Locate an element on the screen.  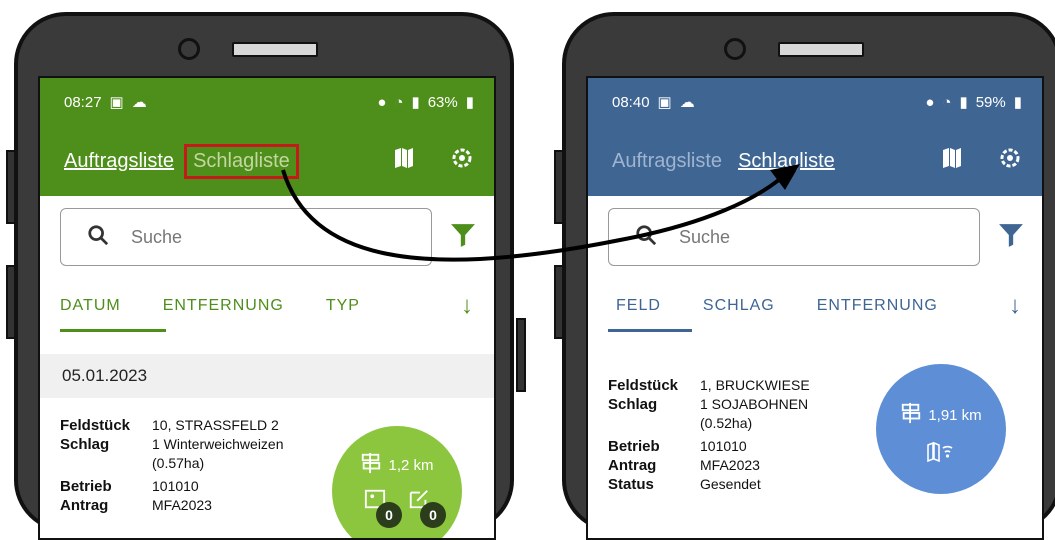
note-count: 0 is located at coordinates (433, 515).